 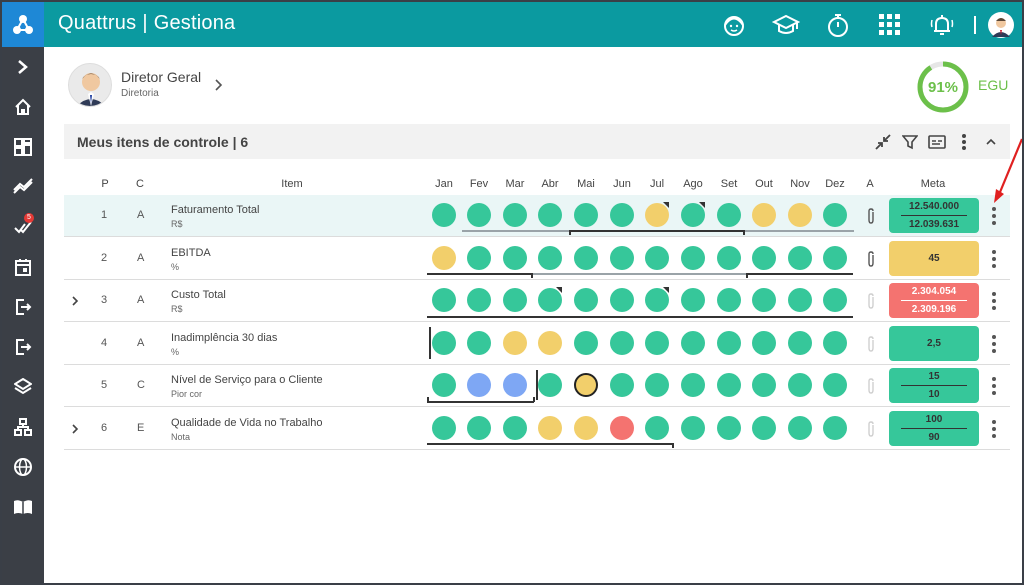 What do you see at coordinates (90, 85) in the screenshot?
I see `profile-avatar` at bounding box center [90, 85].